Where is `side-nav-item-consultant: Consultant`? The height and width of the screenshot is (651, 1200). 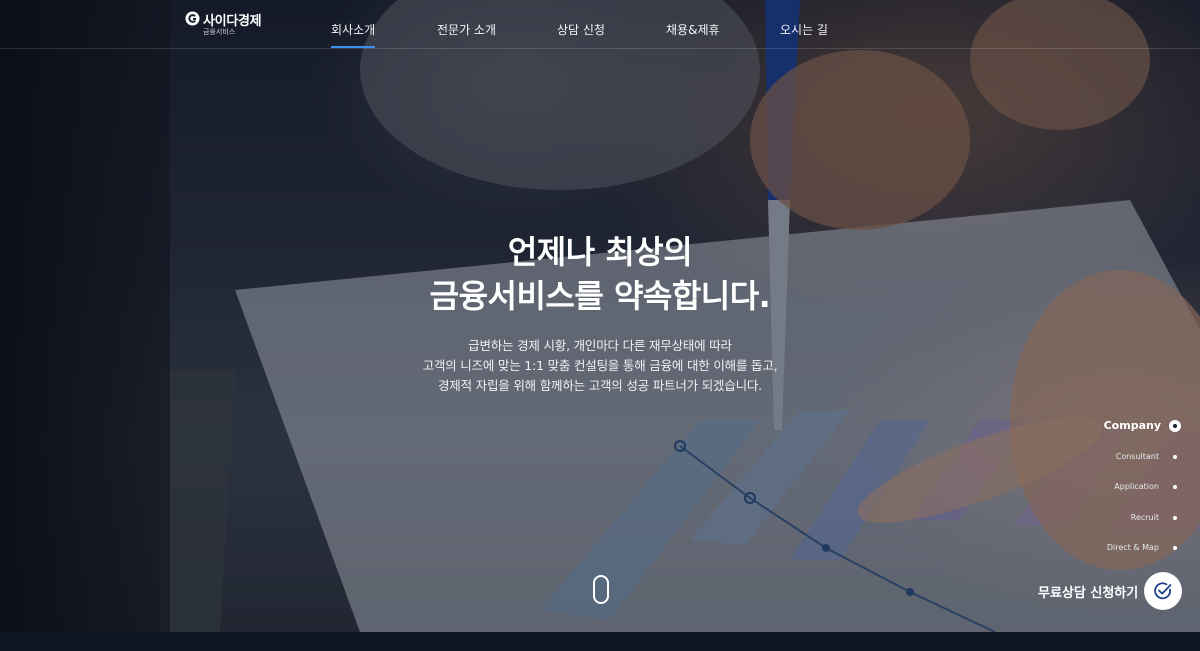 side-nav-item-consultant: Consultant is located at coordinates (1146, 456).